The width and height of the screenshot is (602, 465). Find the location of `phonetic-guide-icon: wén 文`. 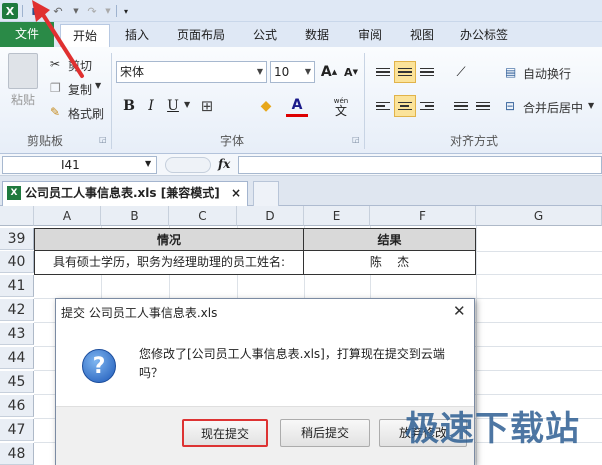

phonetic-guide-icon: wén 文 is located at coordinates (341, 107).